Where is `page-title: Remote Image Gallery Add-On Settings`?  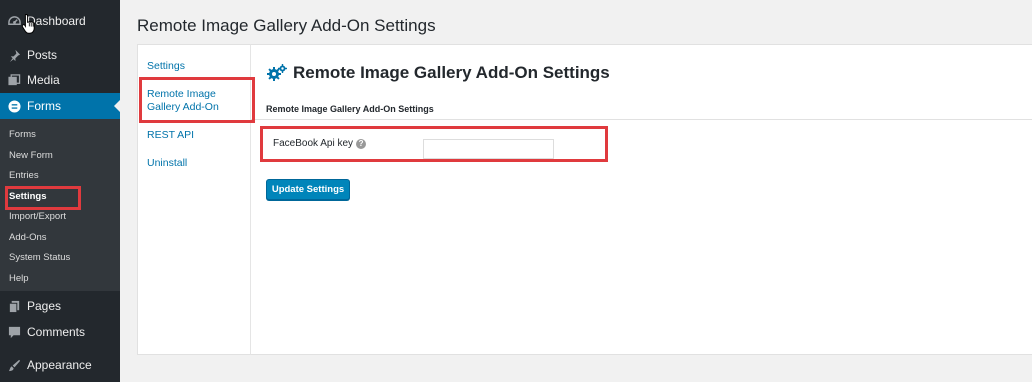 page-title: Remote Image Gallery Add-On Settings is located at coordinates (286, 25).